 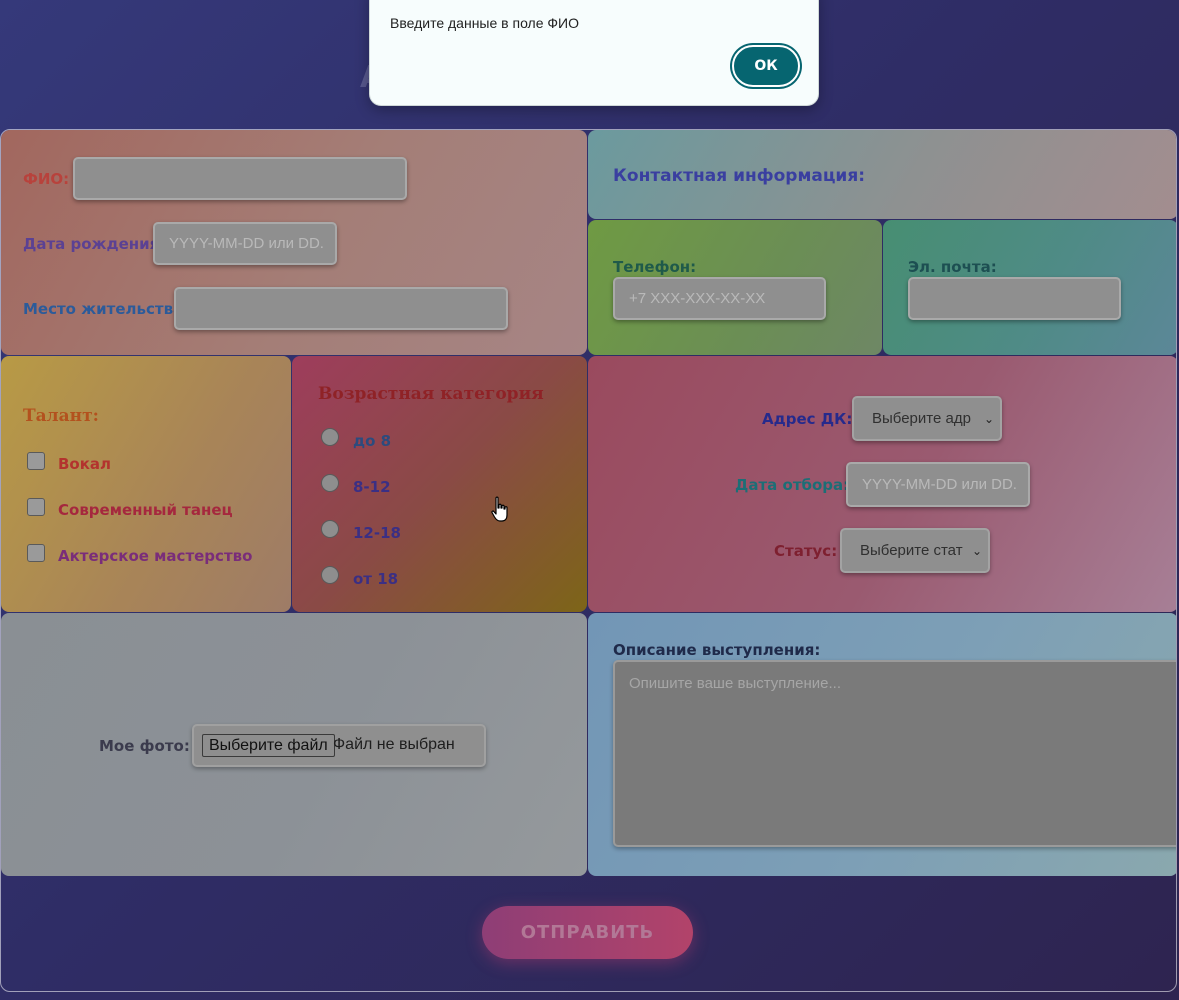 I want to click on phone-label: Телефон:, so click(x=655, y=267).